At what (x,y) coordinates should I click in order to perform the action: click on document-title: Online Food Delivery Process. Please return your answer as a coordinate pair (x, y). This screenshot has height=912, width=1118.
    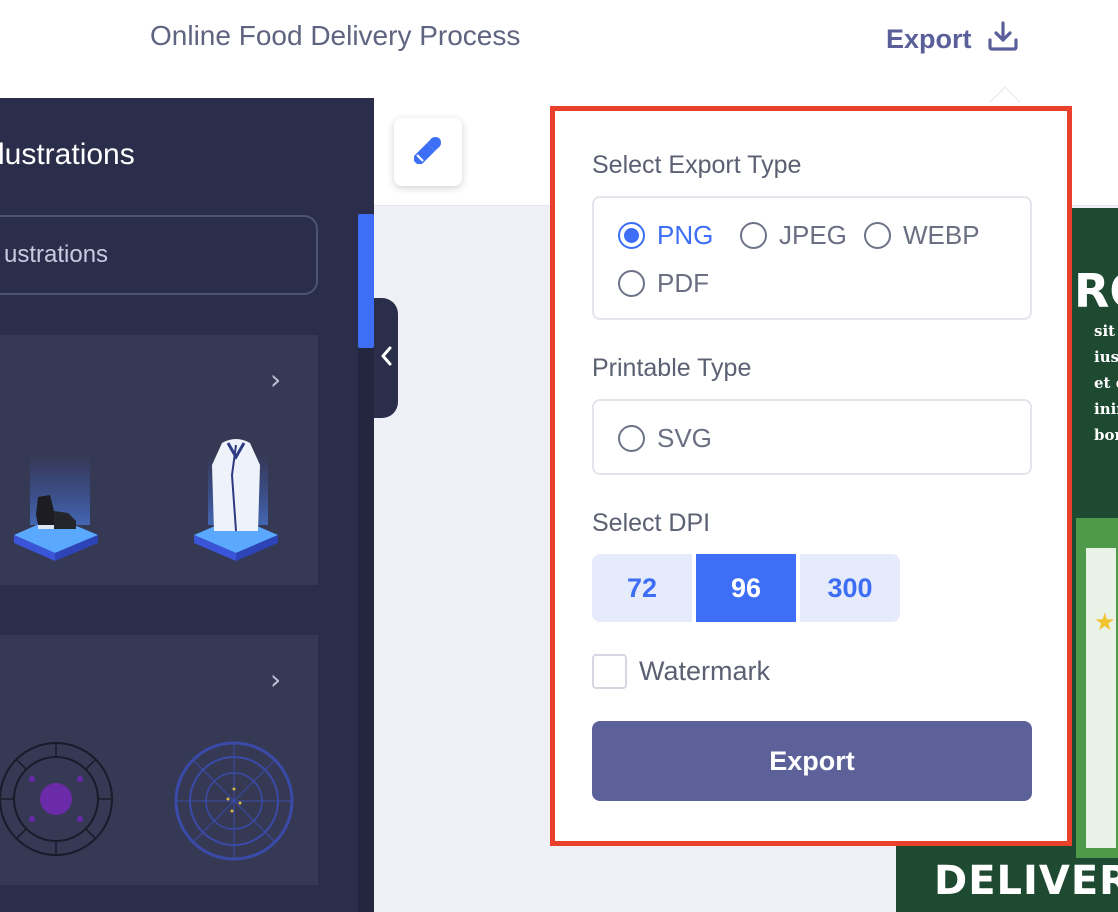
    Looking at the image, I should click on (335, 35).